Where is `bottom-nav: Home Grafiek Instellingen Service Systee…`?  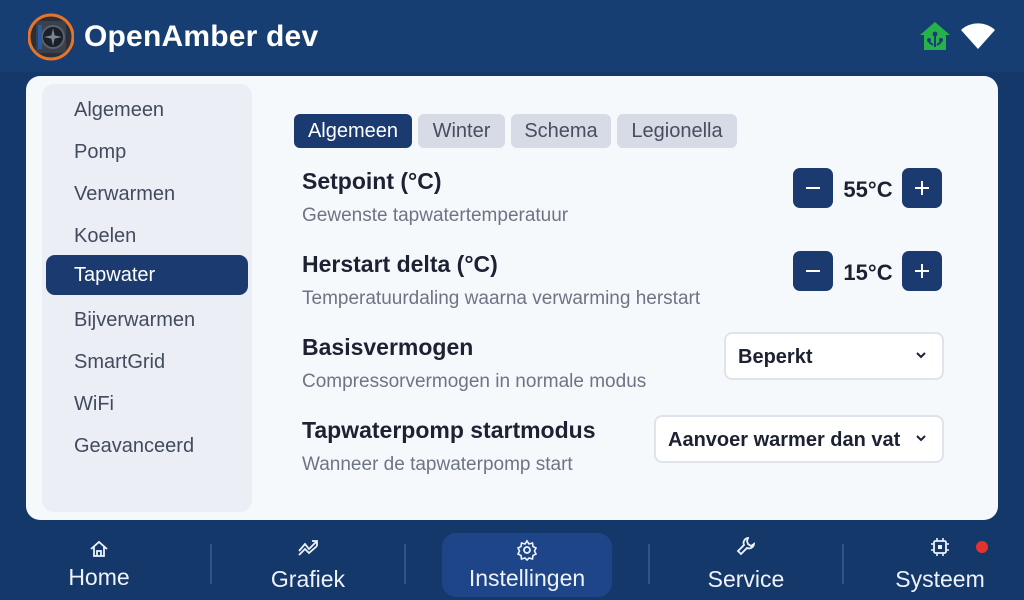
bottom-nav: Home Grafiek Instellingen Service Systee… is located at coordinates (512, 560).